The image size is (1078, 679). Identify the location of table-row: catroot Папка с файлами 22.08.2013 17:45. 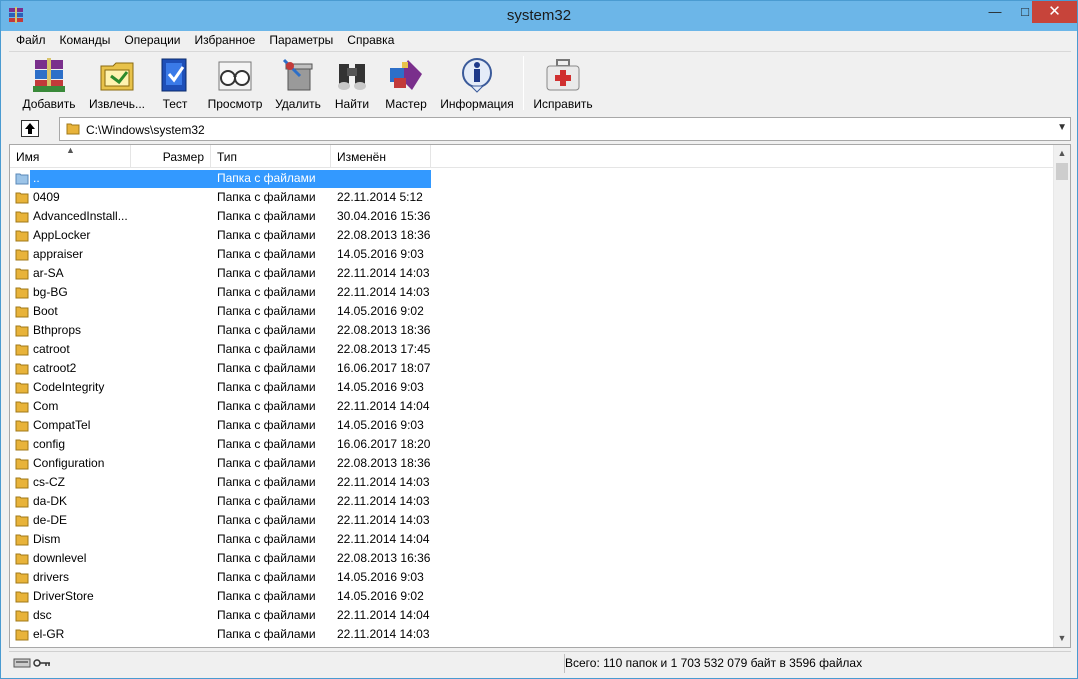
(532, 349).